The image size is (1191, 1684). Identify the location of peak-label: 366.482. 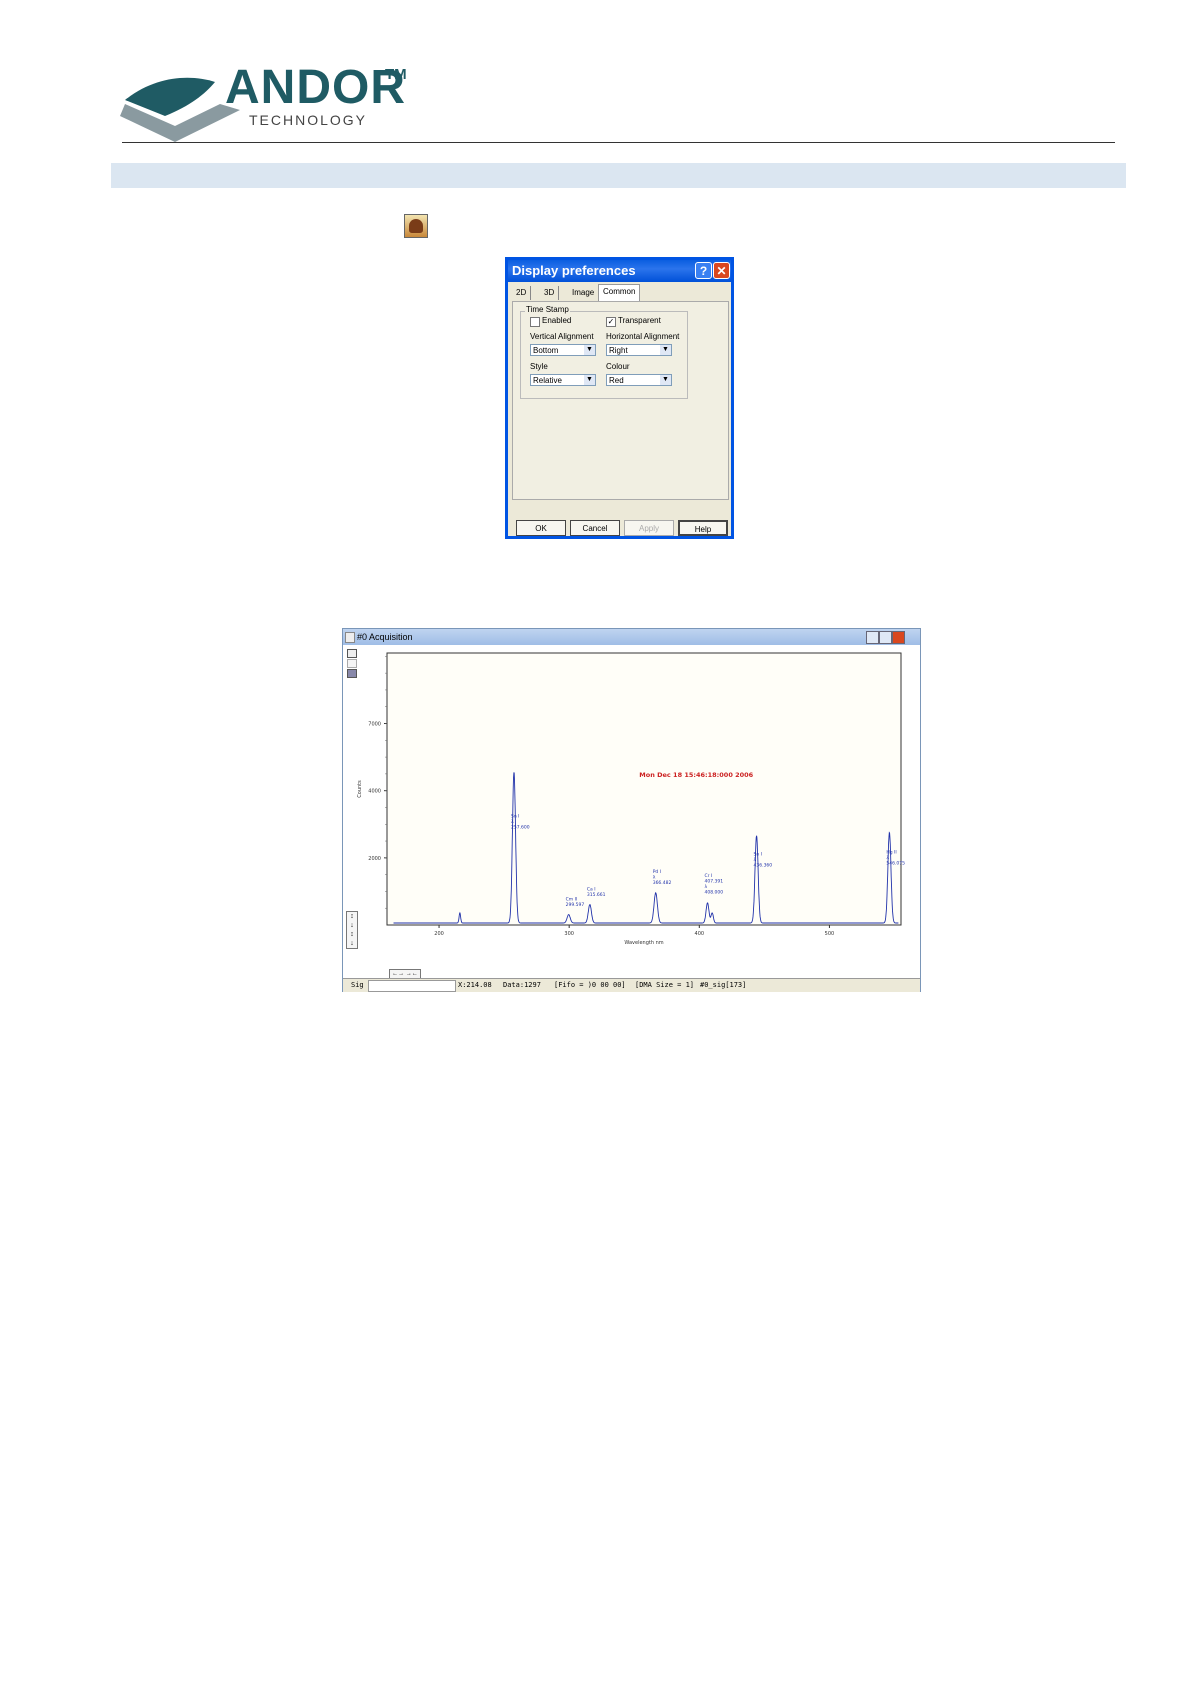
(662, 883).